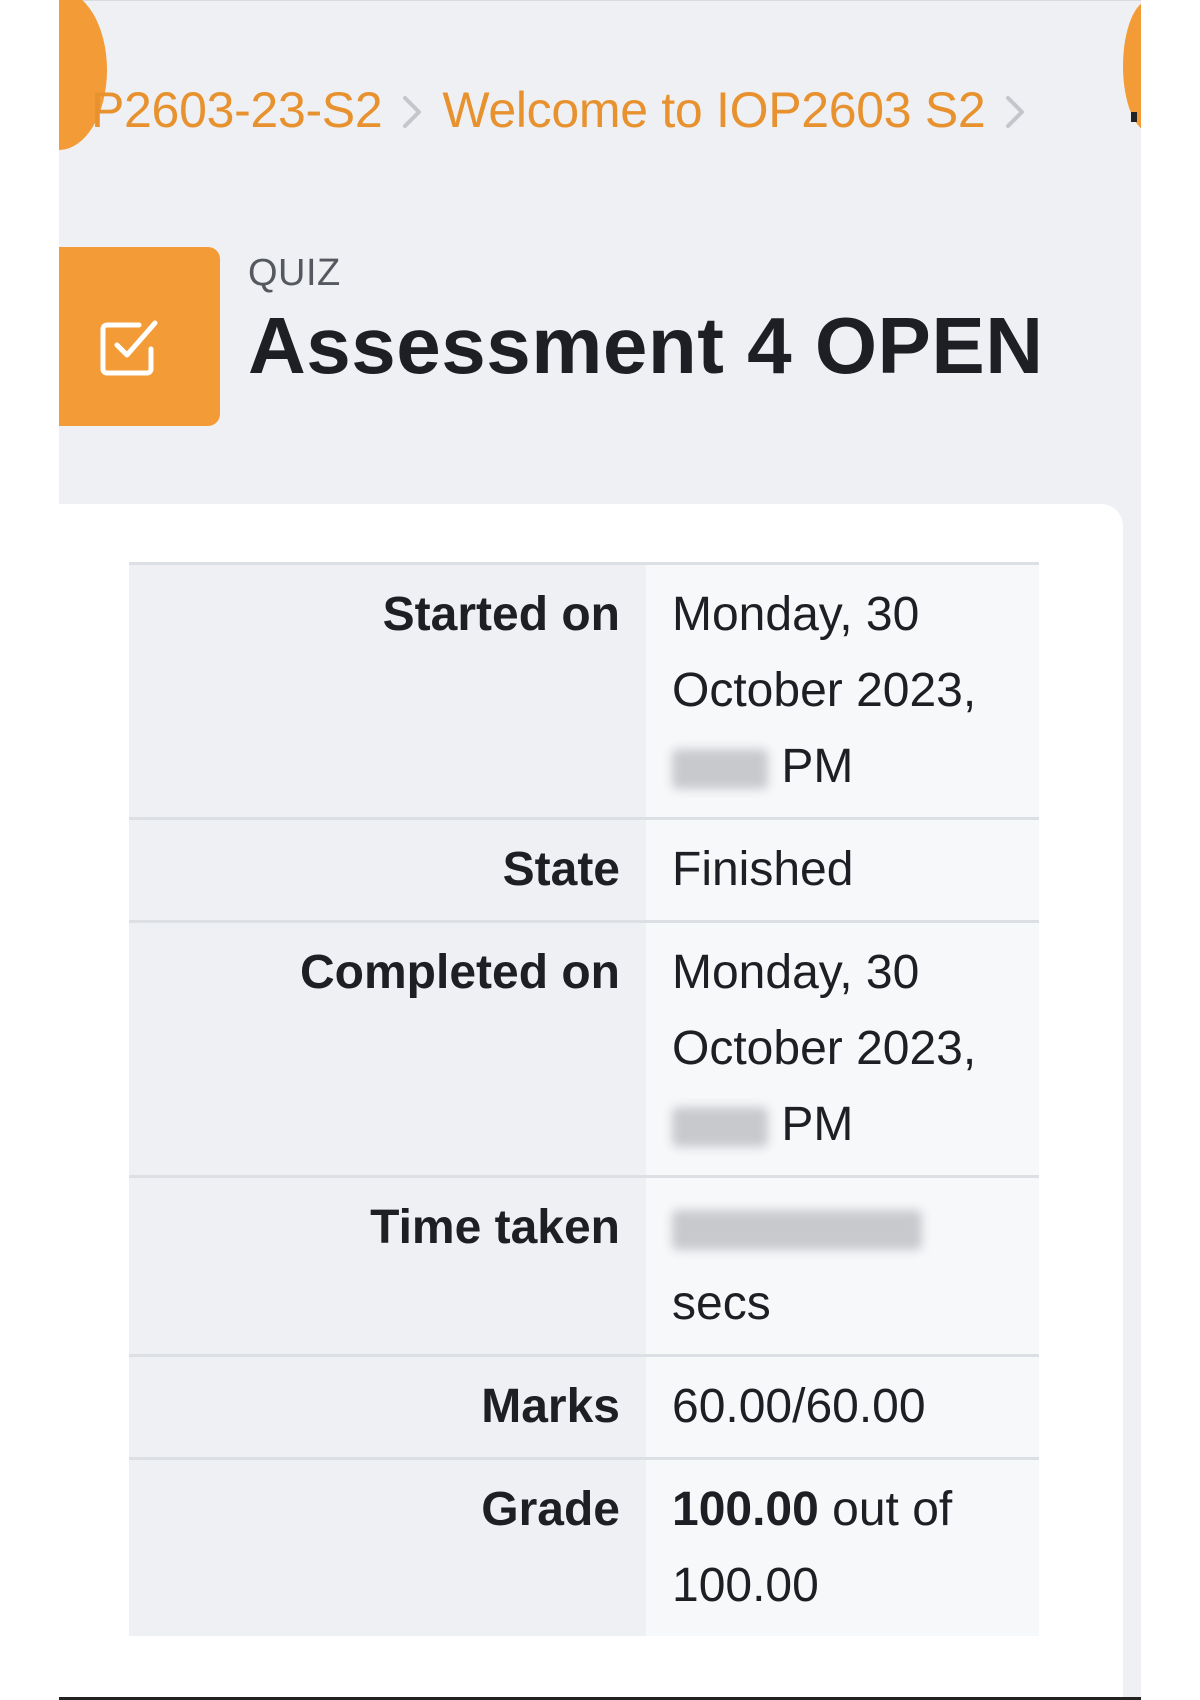  Describe the element at coordinates (129, 348) in the screenshot. I see `quiz-checkbox-icon` at that location.